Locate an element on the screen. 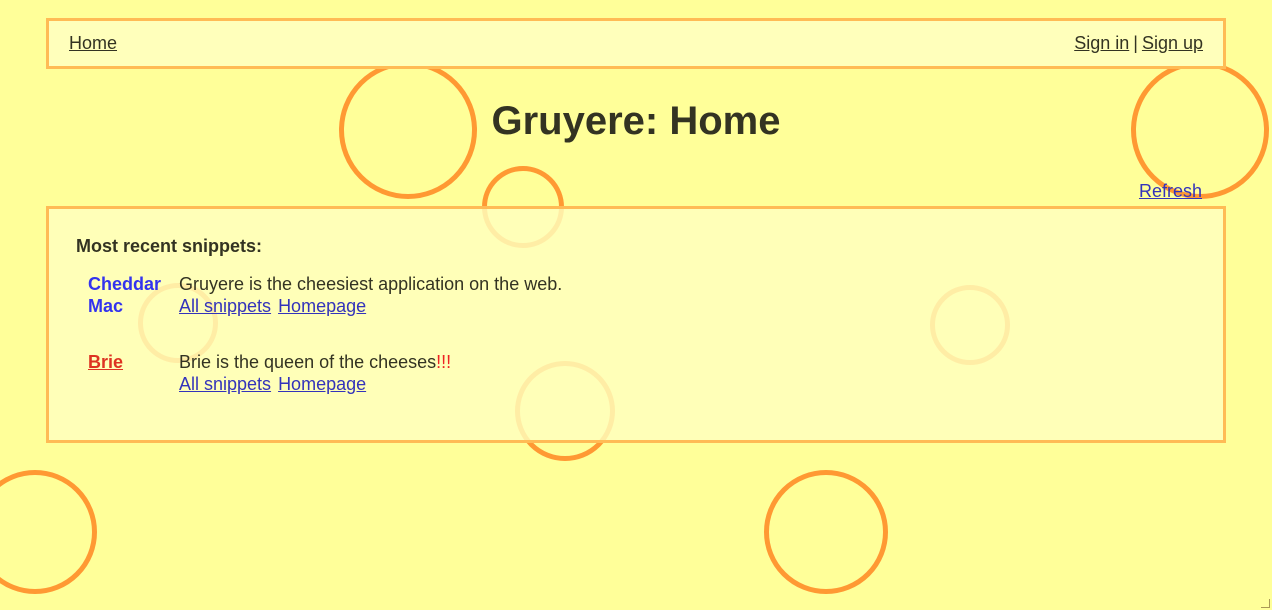 This screenshot has height=610, width=1272. snippet-author: Cheddar Mac is located at coordinates (130, 295).